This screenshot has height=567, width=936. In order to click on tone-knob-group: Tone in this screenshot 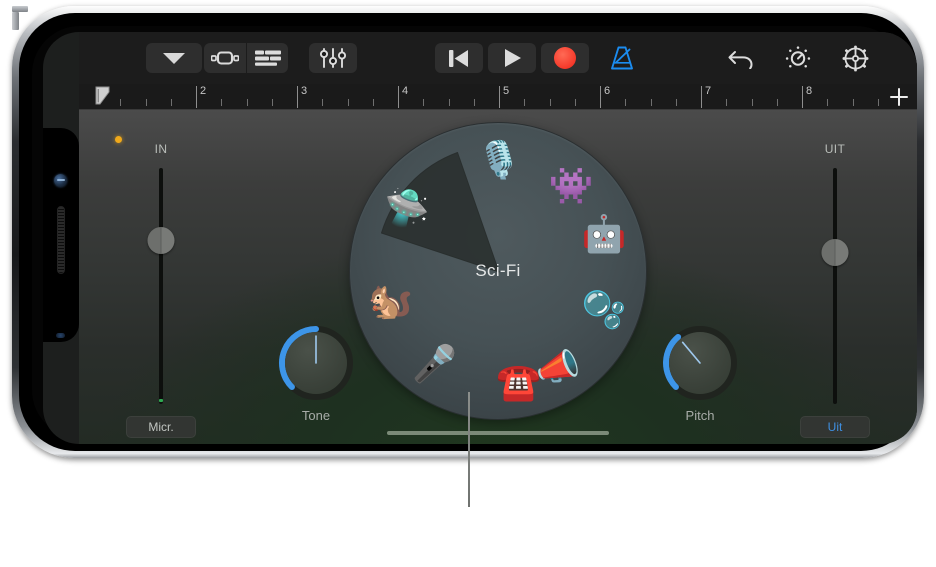, I will do `click(316, 373)`.